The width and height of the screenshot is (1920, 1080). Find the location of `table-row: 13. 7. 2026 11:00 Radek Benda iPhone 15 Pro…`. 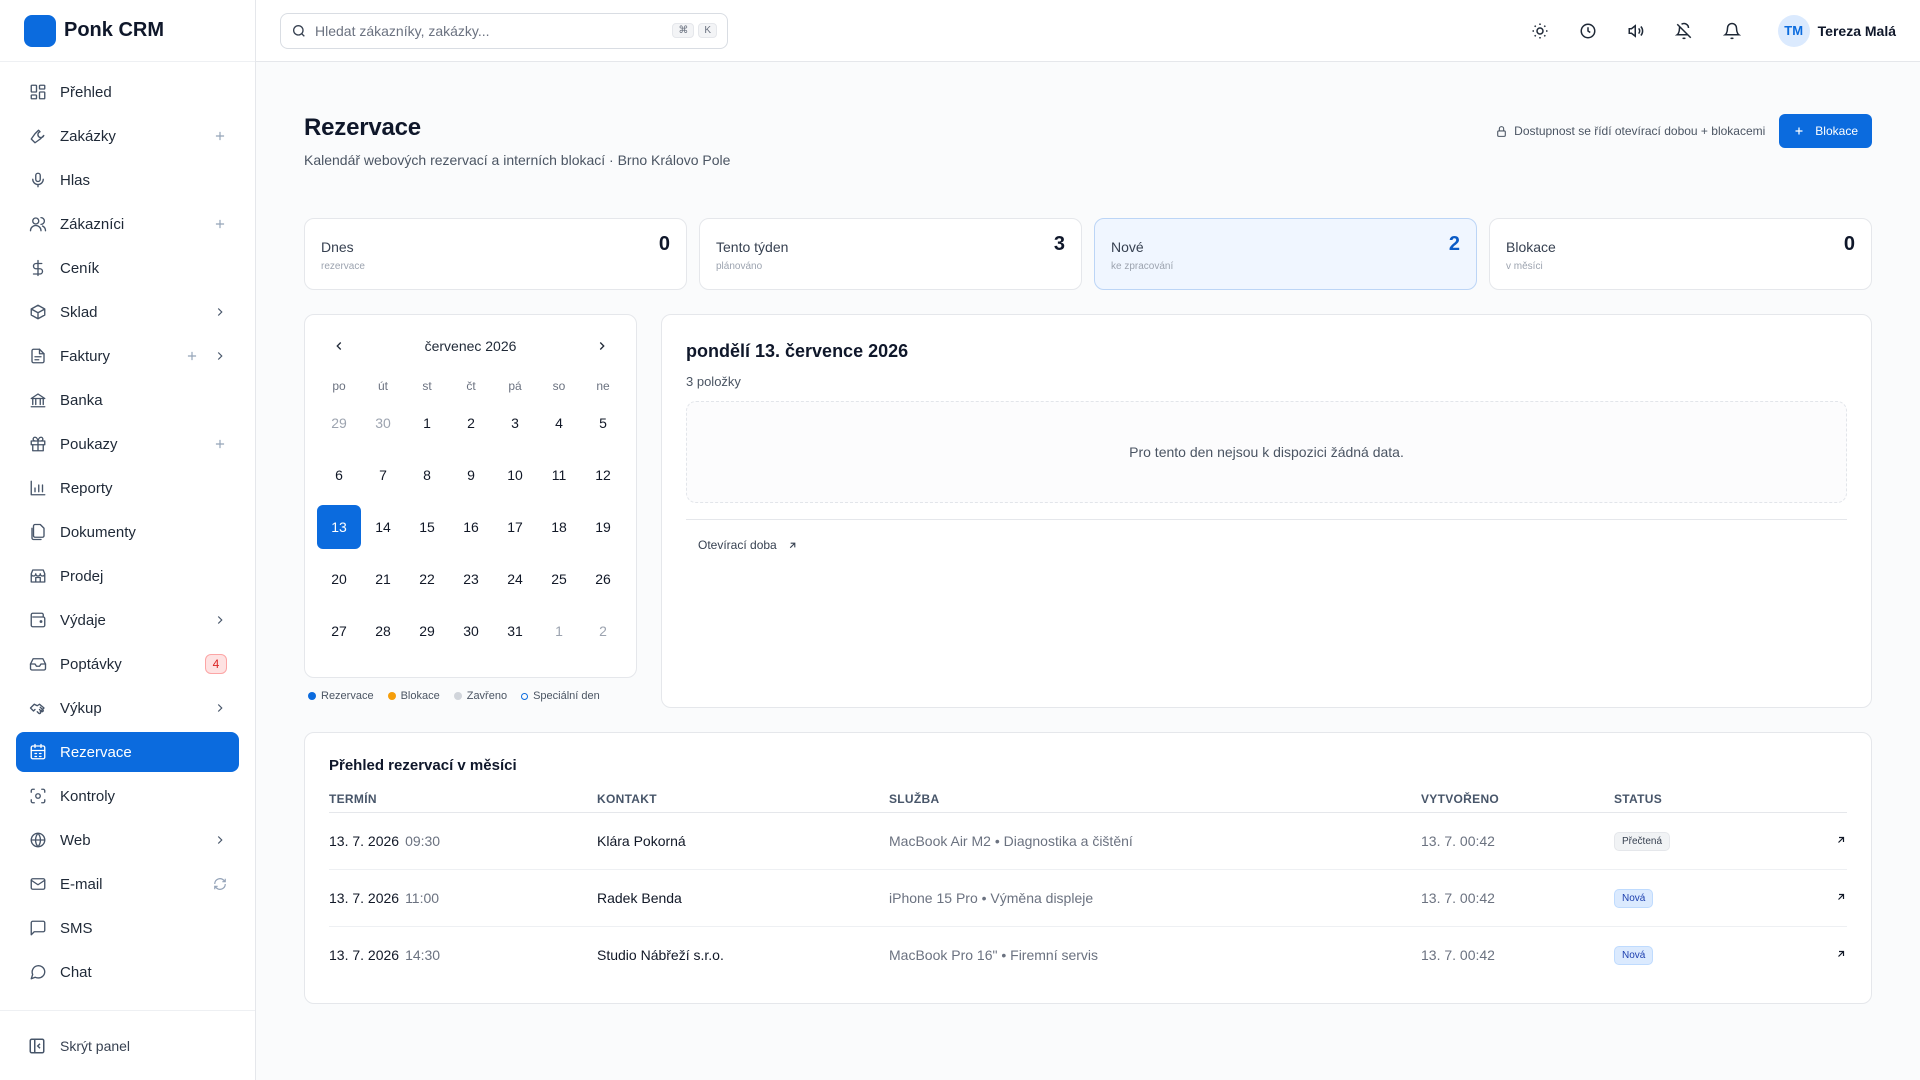

table-row: 13. 7. 2026 11:00 Radek Benda iPhone 15 Pro… is located at coordinates (1088, 898).